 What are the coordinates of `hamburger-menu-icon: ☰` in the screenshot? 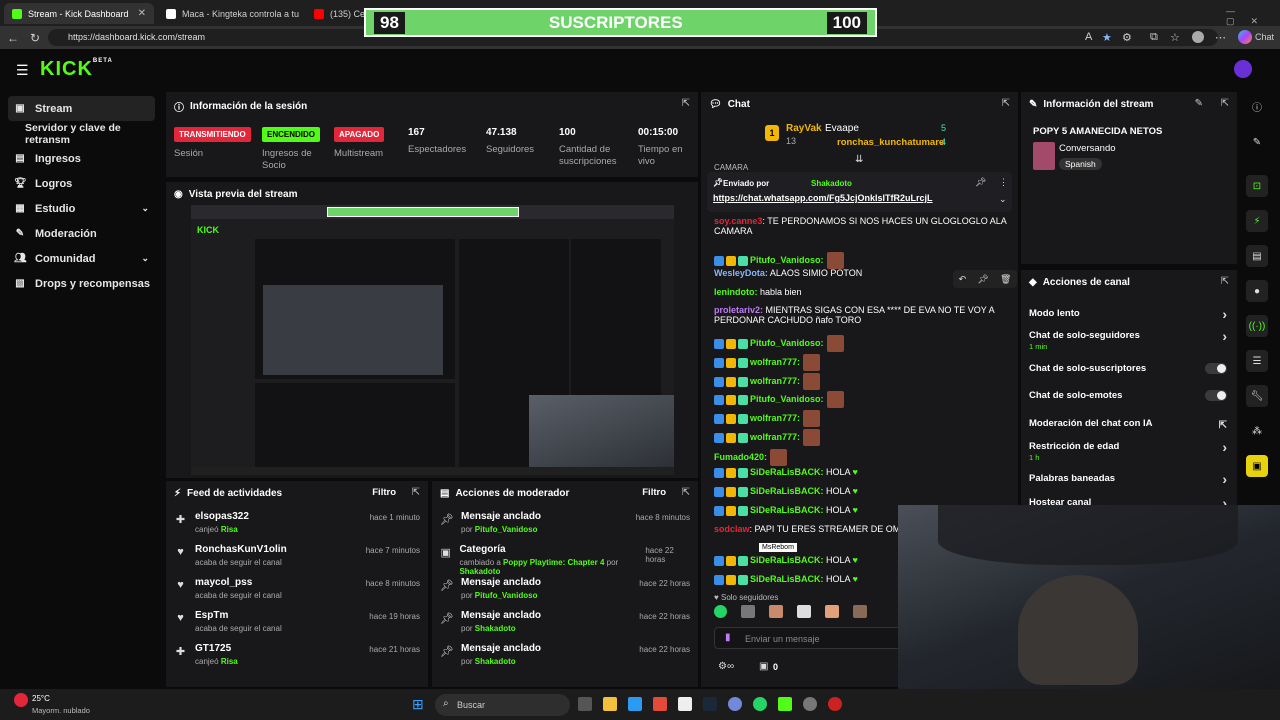 It's located at (22, 70).